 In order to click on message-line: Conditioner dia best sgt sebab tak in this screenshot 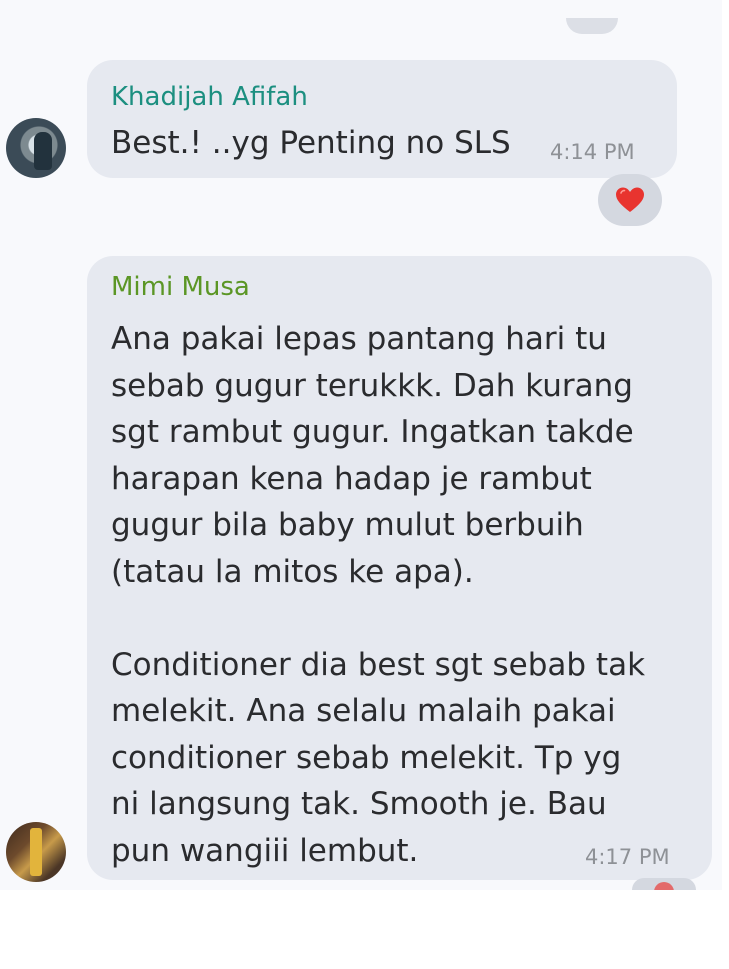, I will do `click(378, 664)`.